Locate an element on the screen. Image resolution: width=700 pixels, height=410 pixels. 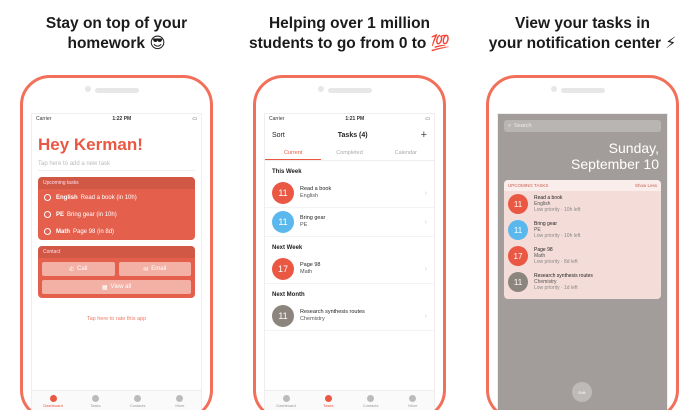
task-title: Research synthesis routes is located at coordinates (332, 312).